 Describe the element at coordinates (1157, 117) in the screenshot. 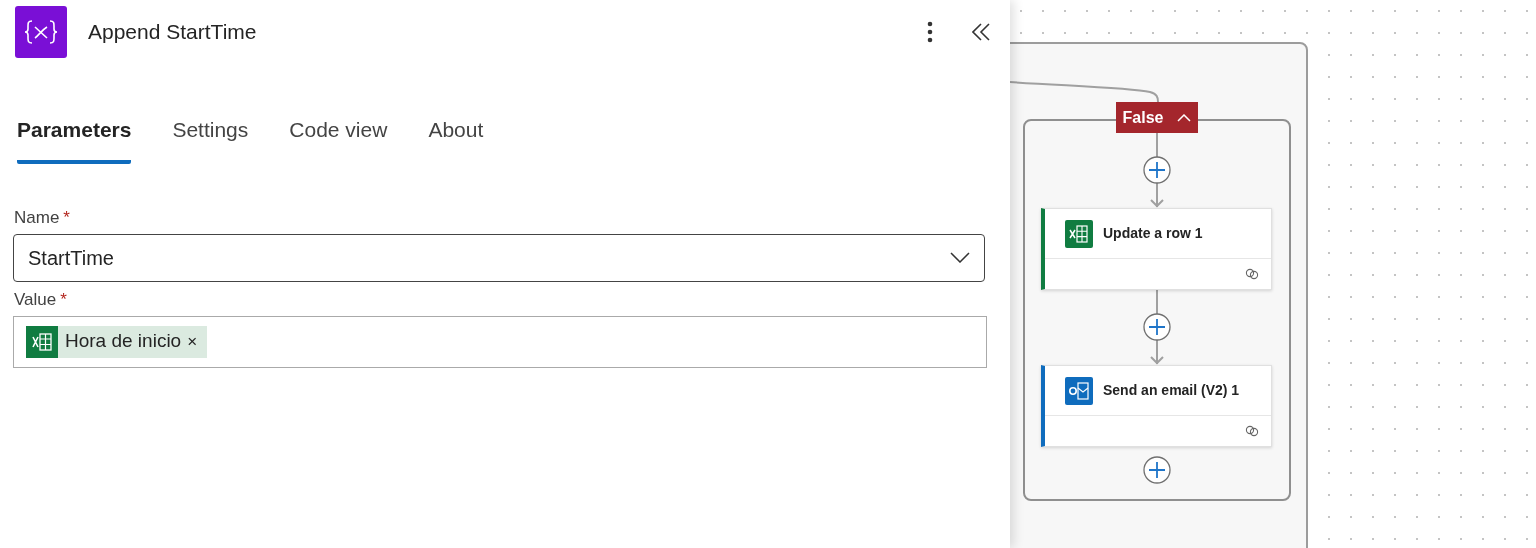

I see `branch-badge: False` at that location.